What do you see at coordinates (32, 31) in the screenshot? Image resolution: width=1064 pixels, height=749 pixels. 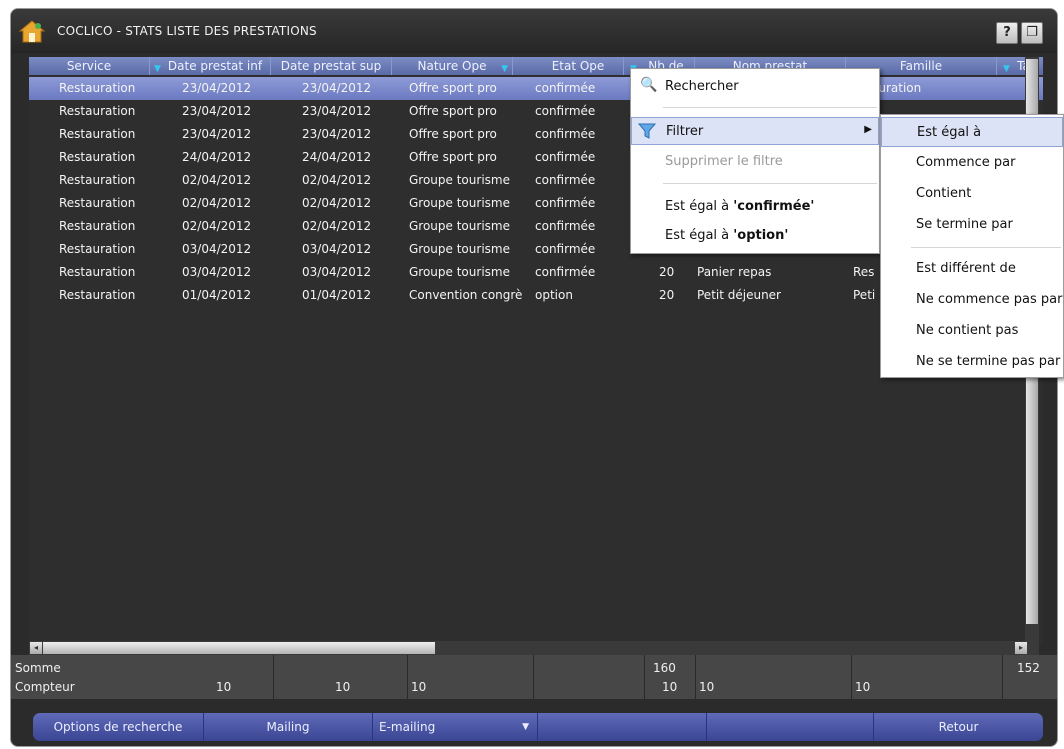 I see `home-icon` at bounding box center [32, 31].